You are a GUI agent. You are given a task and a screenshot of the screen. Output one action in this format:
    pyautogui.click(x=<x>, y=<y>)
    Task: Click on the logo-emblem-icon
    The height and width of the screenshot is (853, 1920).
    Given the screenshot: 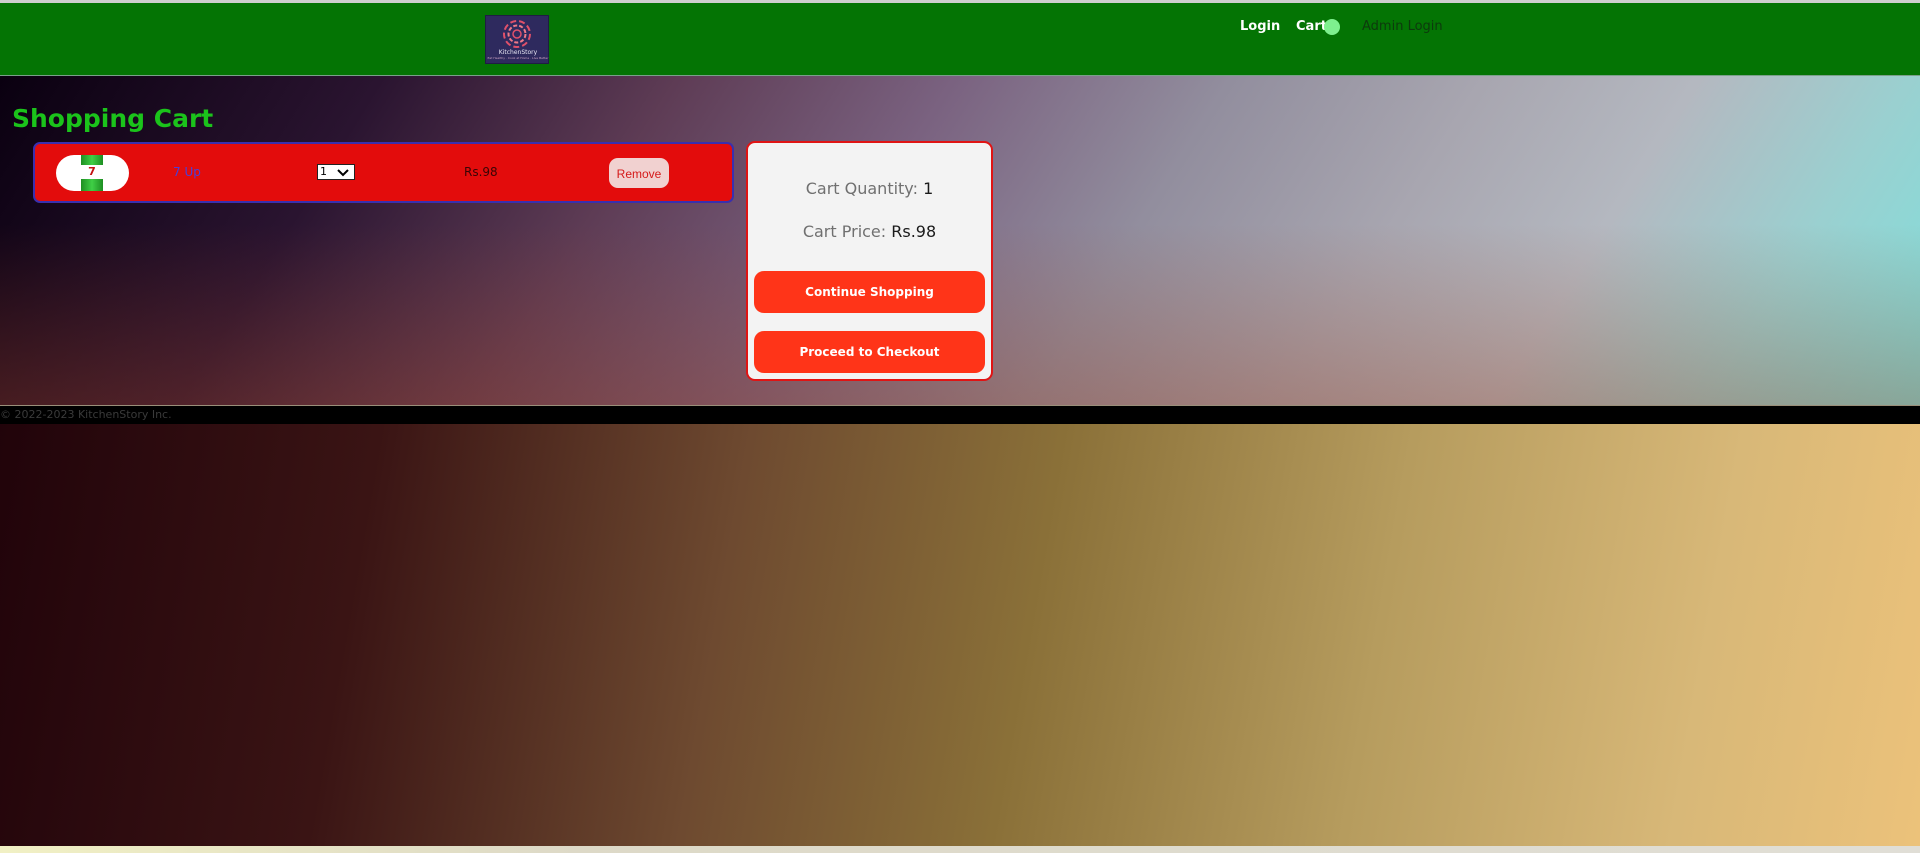 What is the action you would take?
    pyautogui.click(x=517, y=34)
    